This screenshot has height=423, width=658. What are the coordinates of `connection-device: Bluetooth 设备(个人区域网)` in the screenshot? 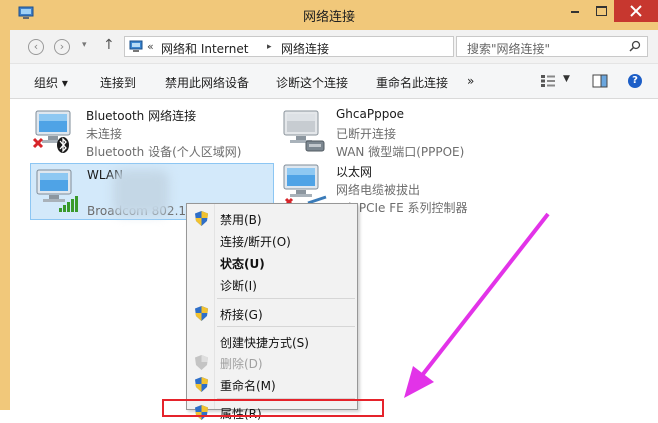 It's located at (164, 152).